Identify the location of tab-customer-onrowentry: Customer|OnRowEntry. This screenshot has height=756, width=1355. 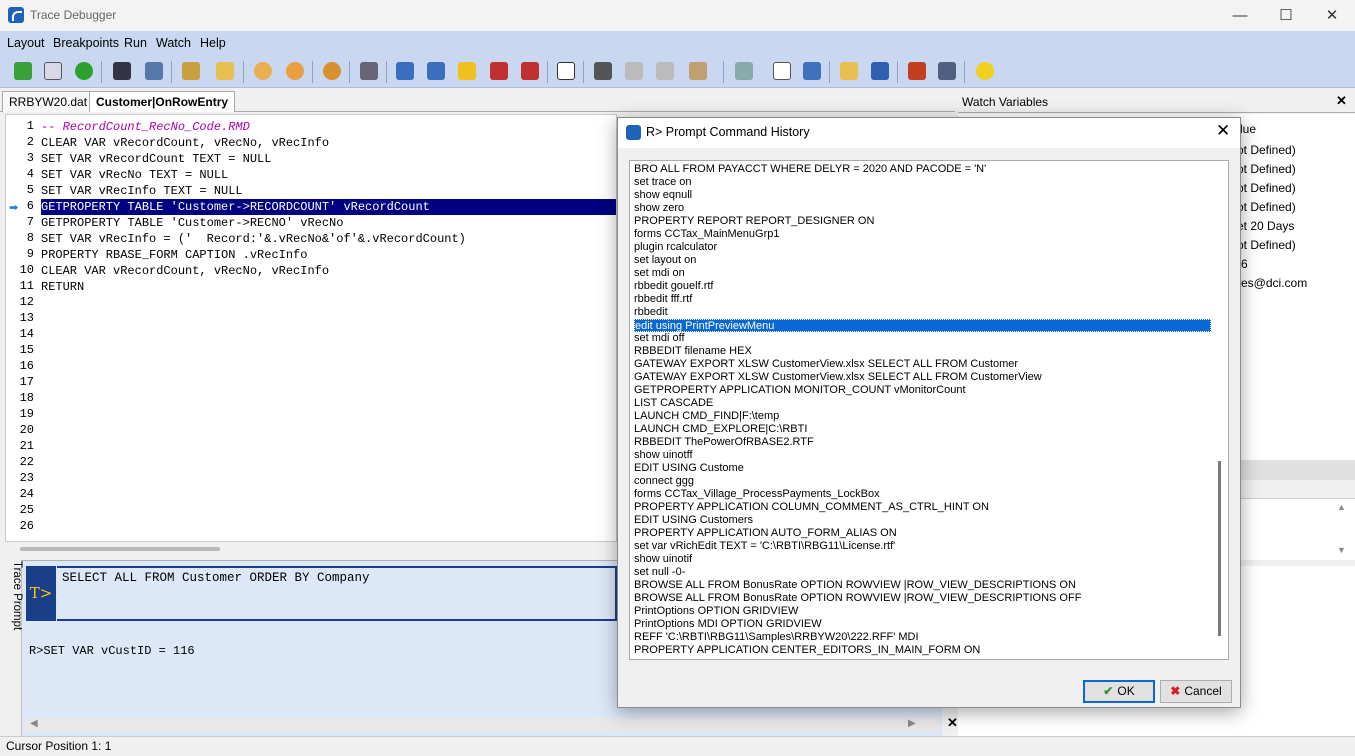
(162, 101).